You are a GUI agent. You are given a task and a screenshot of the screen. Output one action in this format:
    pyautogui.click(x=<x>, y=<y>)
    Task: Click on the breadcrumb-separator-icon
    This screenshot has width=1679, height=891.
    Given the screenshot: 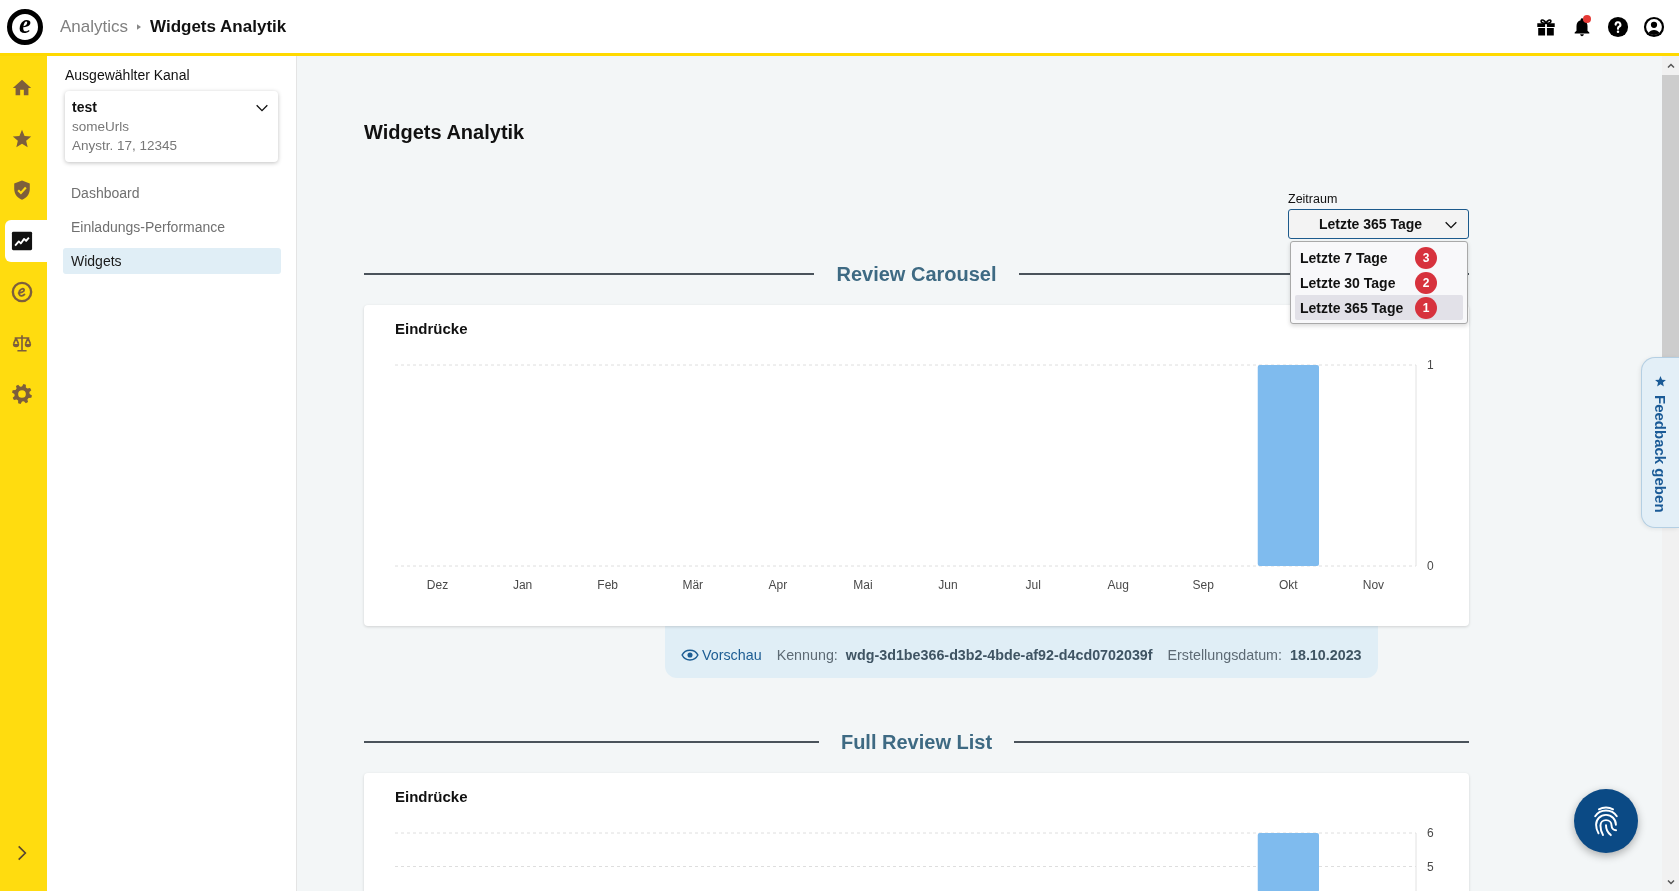 What is the action you would take?
    pyautogui.click(x=139, y=26)
    